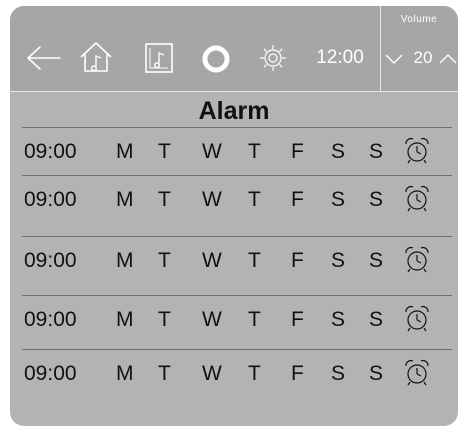  Describe the element at coordinates (273, 58) in the screenshot. I see `gear-icon` at that location.